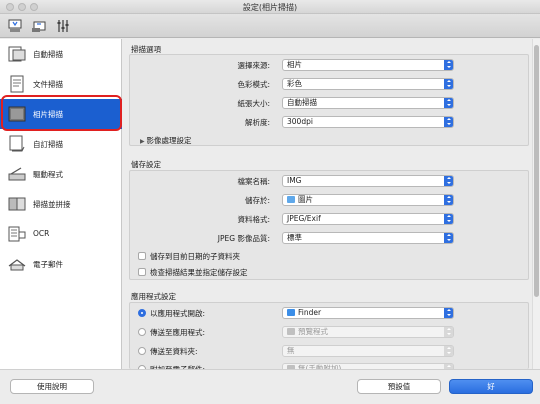 The image size is (540, 404). I want to click on scan-and-stitch-icon, so click(17, 204).